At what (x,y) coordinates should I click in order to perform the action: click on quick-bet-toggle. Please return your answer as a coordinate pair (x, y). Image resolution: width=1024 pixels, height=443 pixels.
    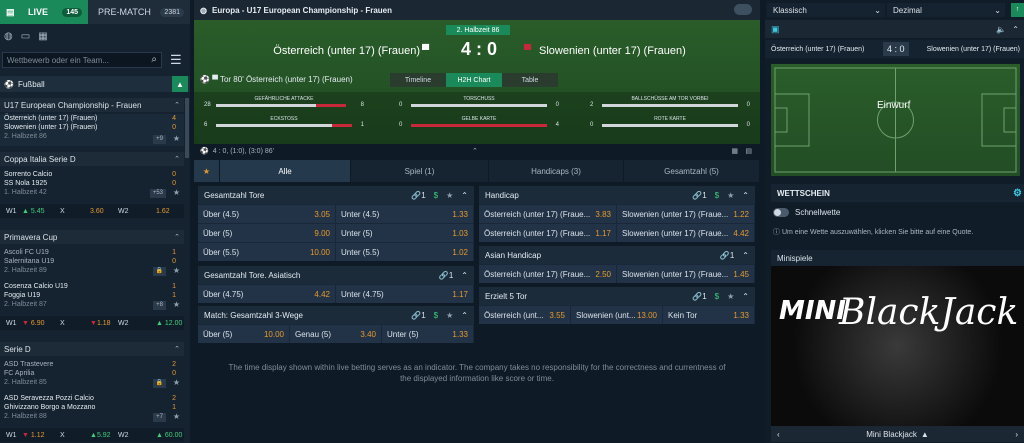
    Looking at the image, I should click on (781, 212).